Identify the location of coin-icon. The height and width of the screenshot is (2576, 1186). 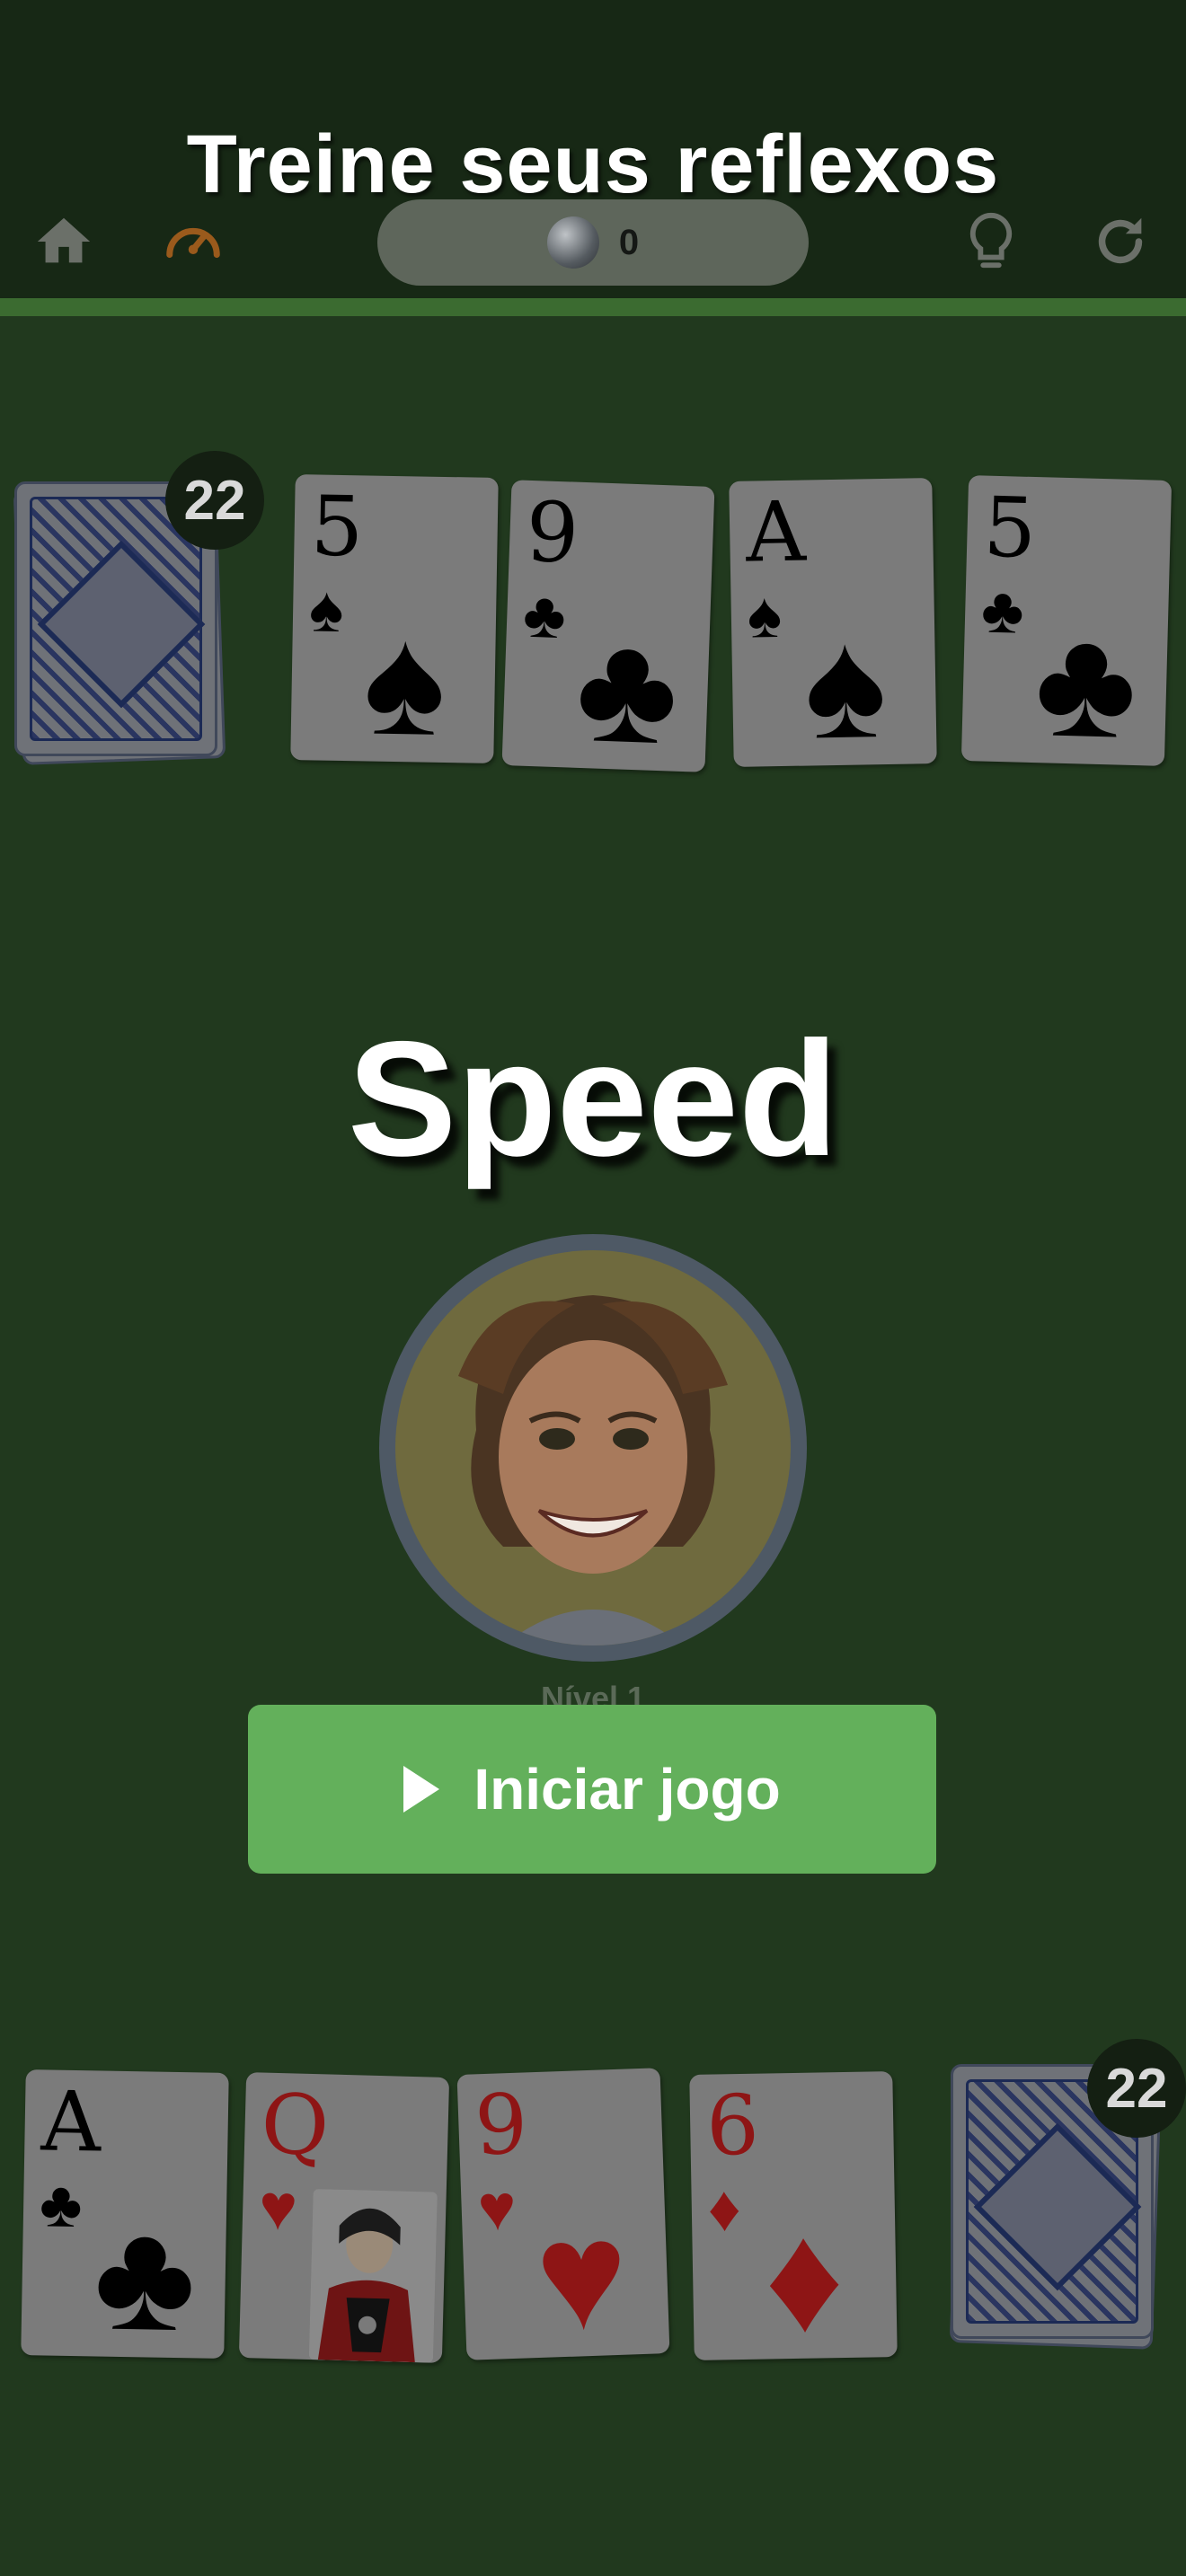
(572, 242).